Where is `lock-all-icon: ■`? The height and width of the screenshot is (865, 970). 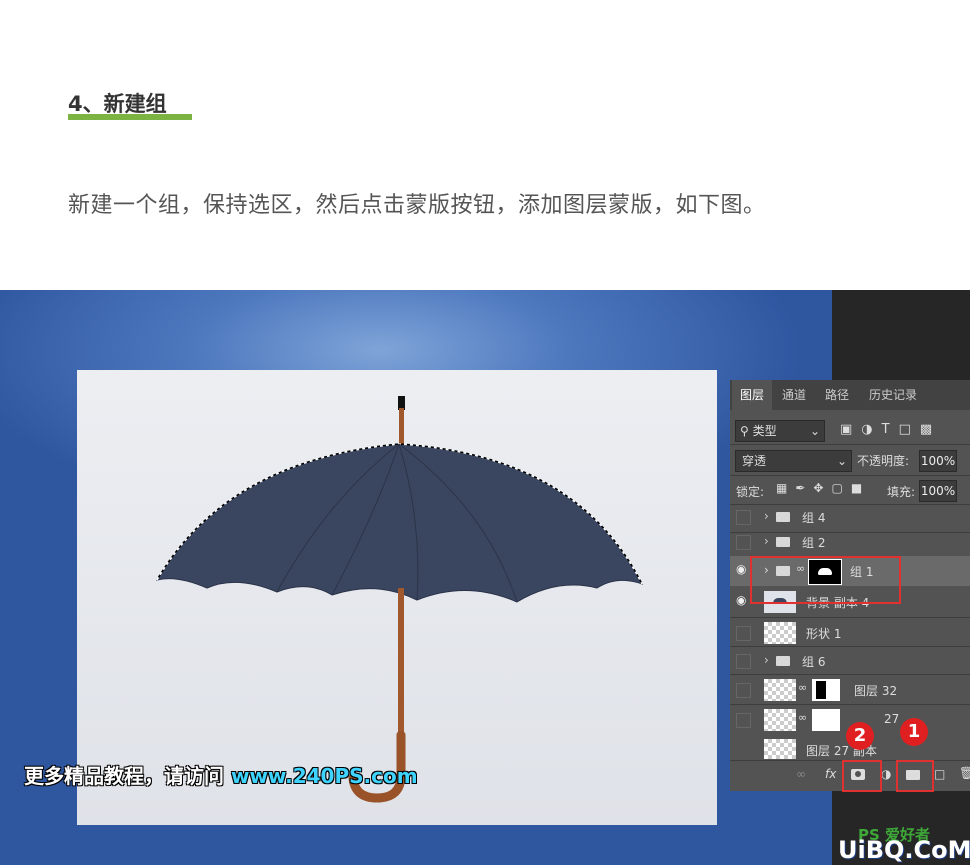
lock-all-icon: ■ is located at coordinates (860, 488).